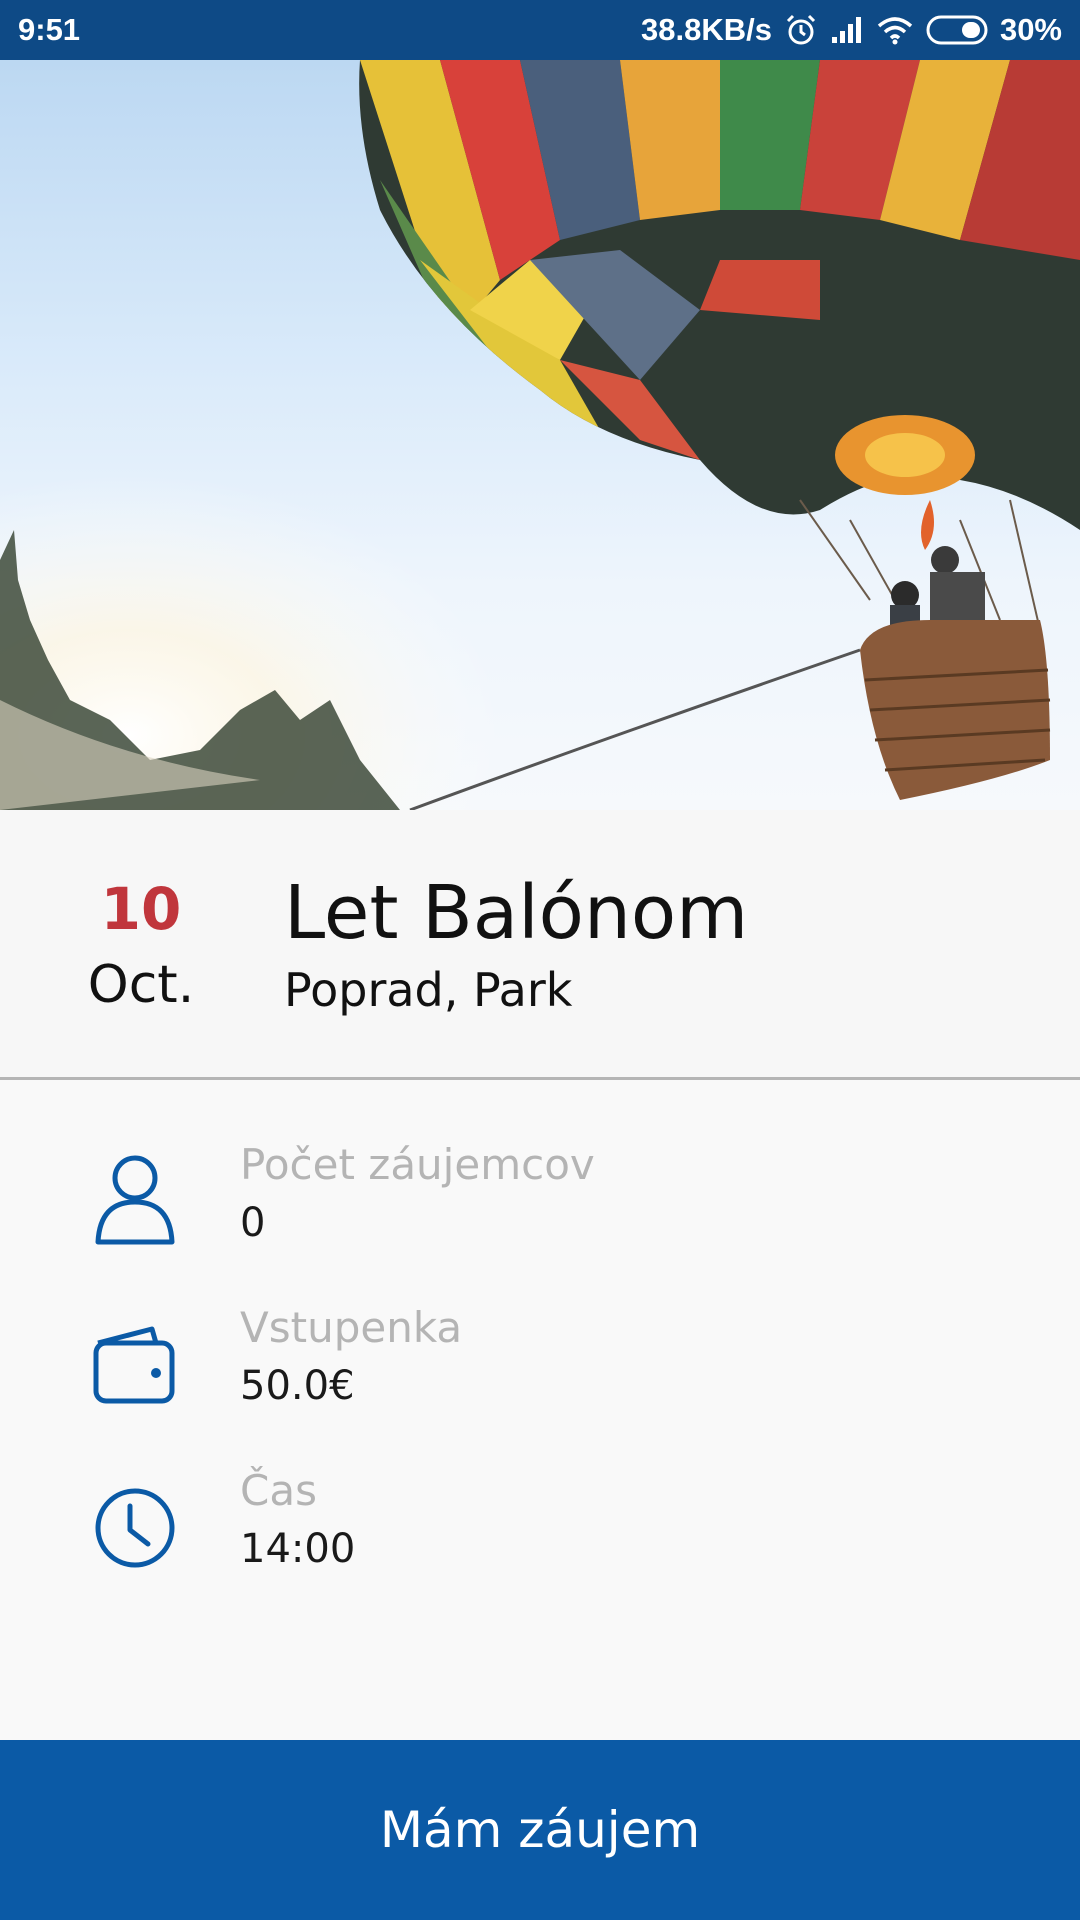 This screenshot has height=1920, width=1080. I want to click on event-title: Let Balónom, so click(516, 913).